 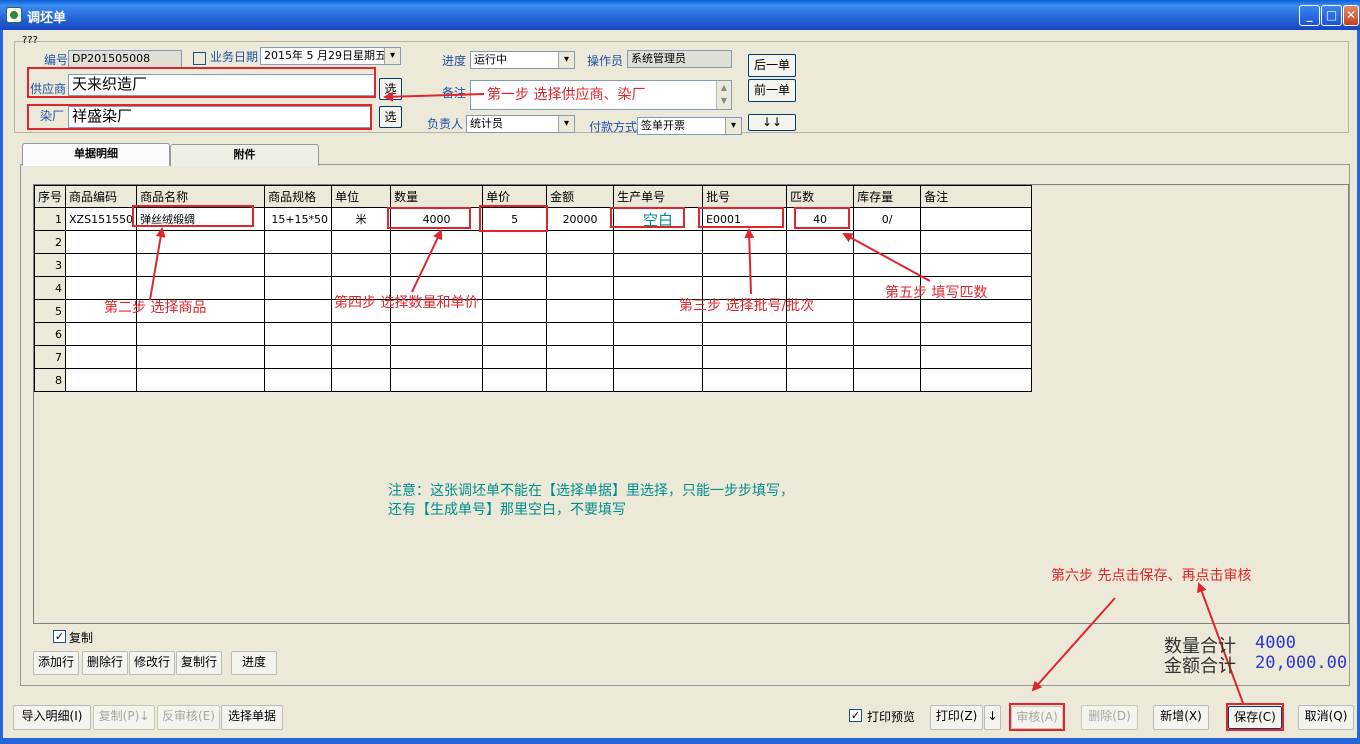 I want to click on col-header: 备注, so click(x=976, y=196).